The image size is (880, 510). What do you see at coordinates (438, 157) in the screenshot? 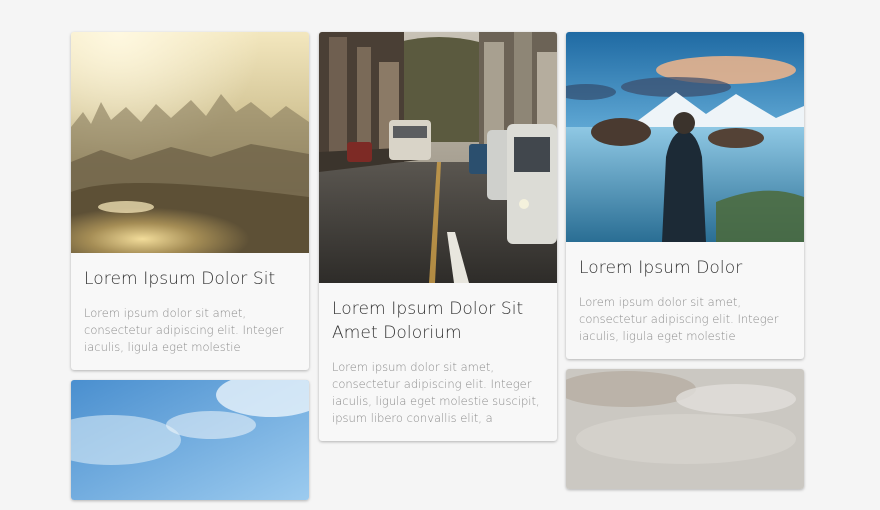
I see `card-image-city-street` at bounding box center [438, 157].